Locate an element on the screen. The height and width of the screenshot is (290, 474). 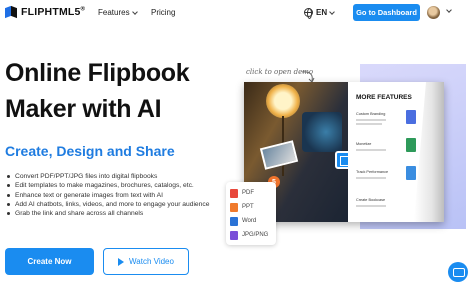
nav-pricing: Pricing is located at coordinates (163, 12).